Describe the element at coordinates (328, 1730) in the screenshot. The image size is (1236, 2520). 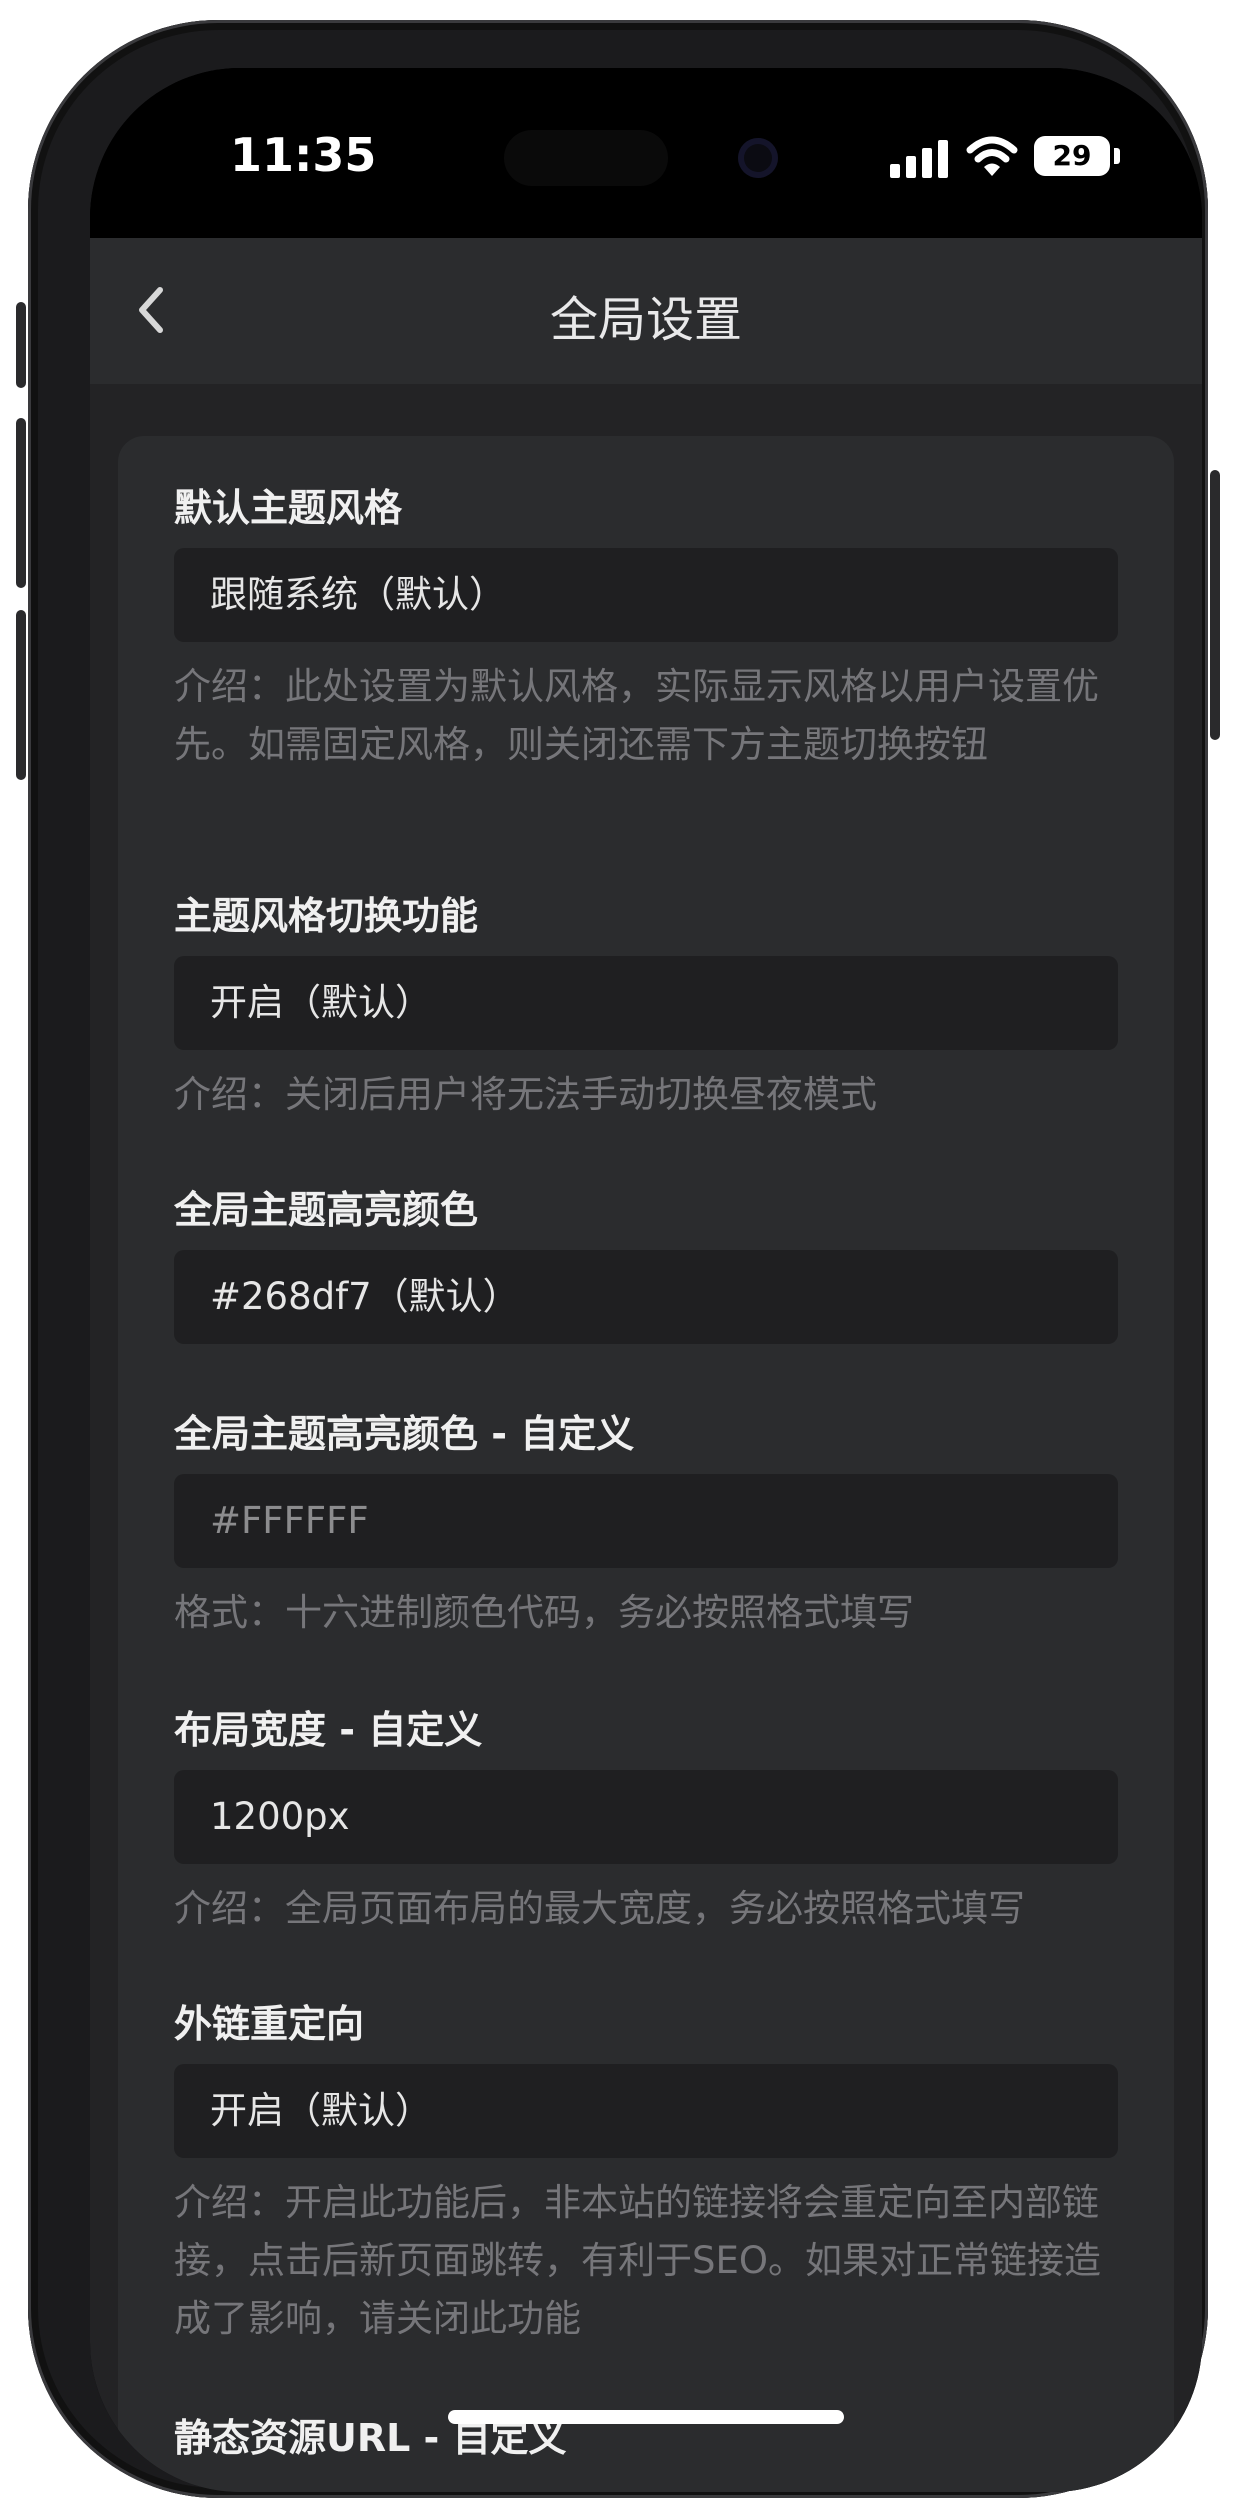
I see `setting-label: 布局宽度 - 自定义` at that location.